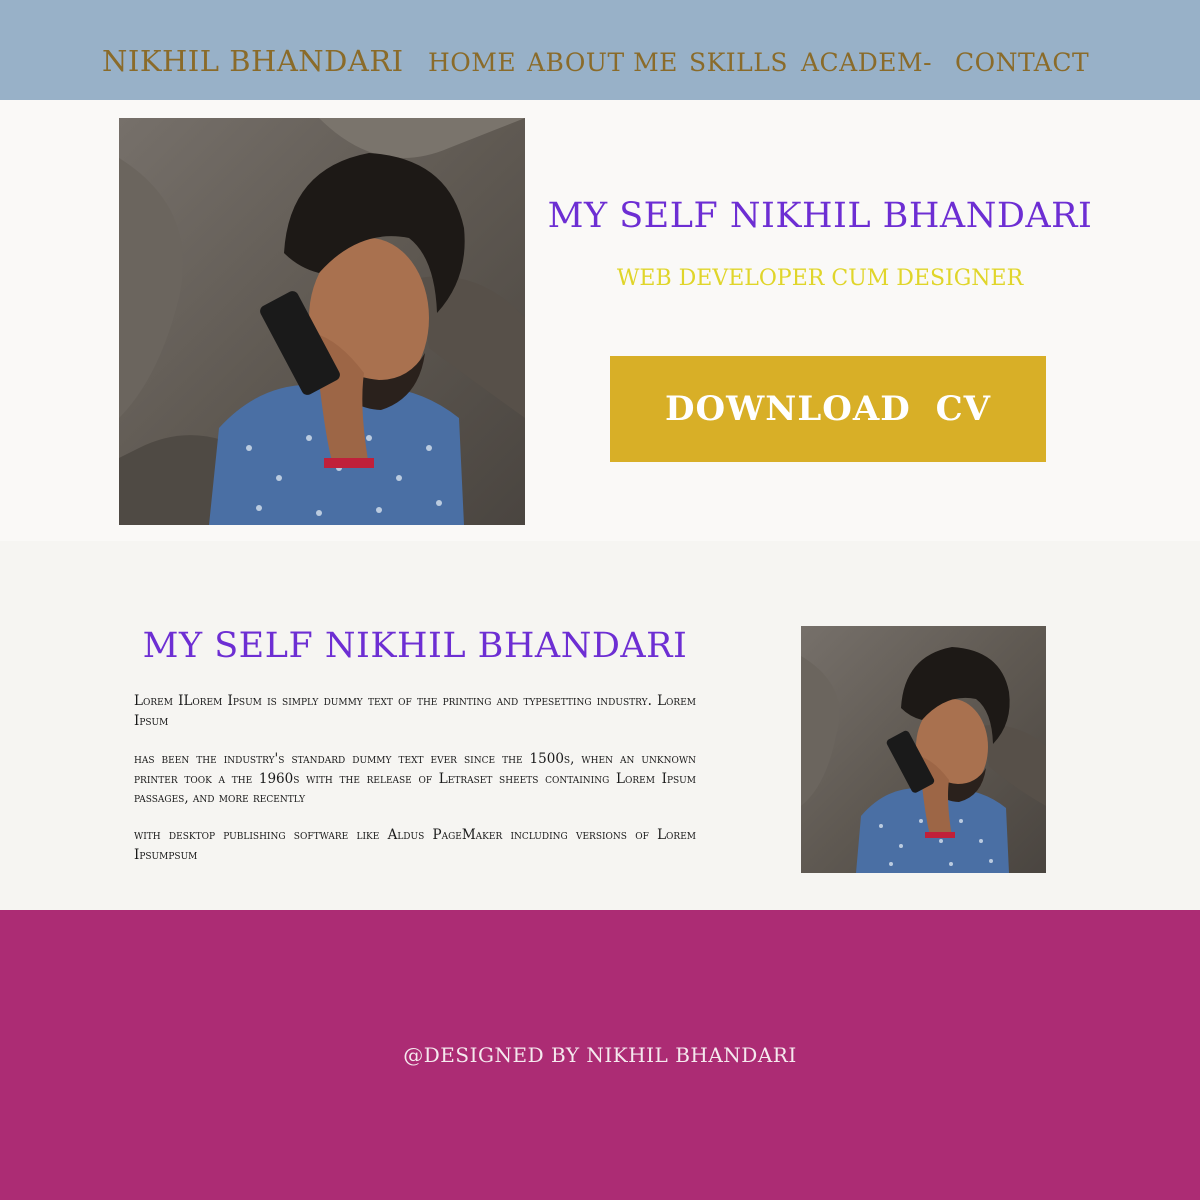 This screenshot has width=1200, height=1200. Describe the element at coordinates (472, 62) in the screenshot. I see `nav-home-link: HOME` at that location.